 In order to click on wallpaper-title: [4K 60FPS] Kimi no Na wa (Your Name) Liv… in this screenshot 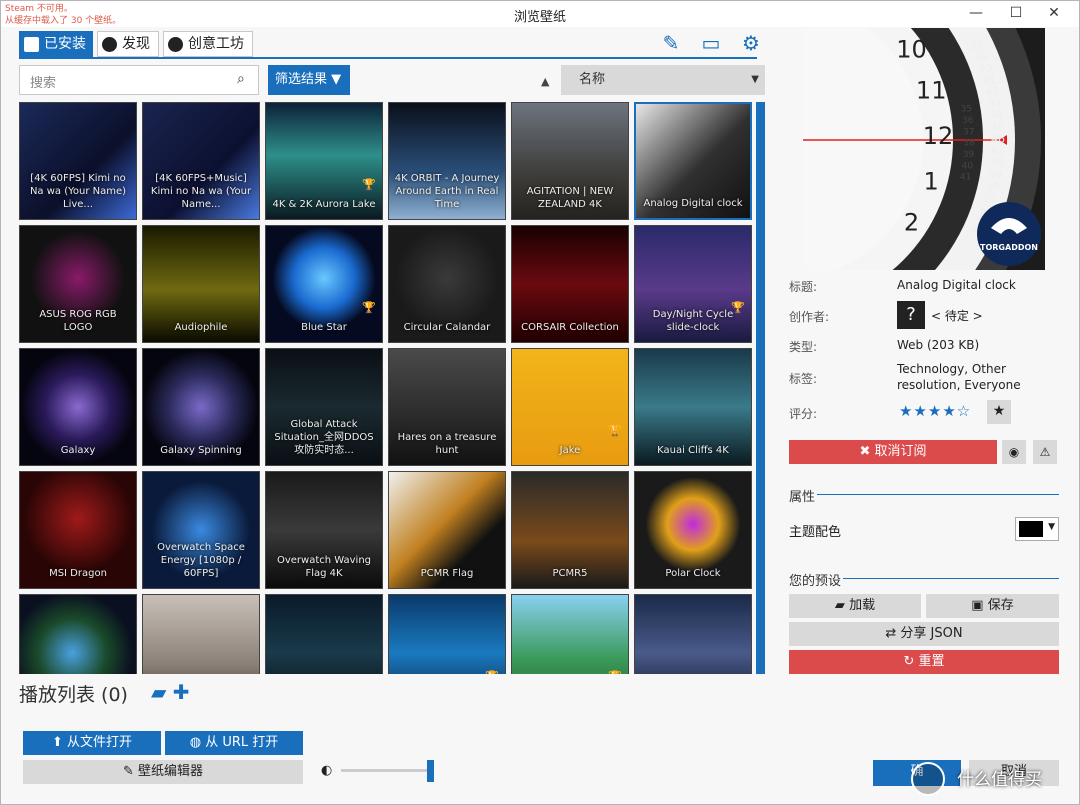, I will do `click(78, 191)`.